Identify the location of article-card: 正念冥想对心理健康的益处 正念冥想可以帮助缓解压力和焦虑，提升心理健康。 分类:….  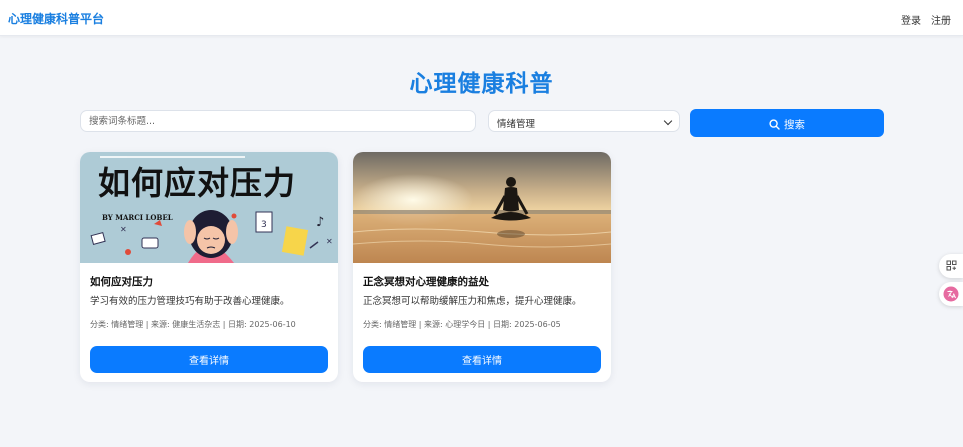
(482, 267).